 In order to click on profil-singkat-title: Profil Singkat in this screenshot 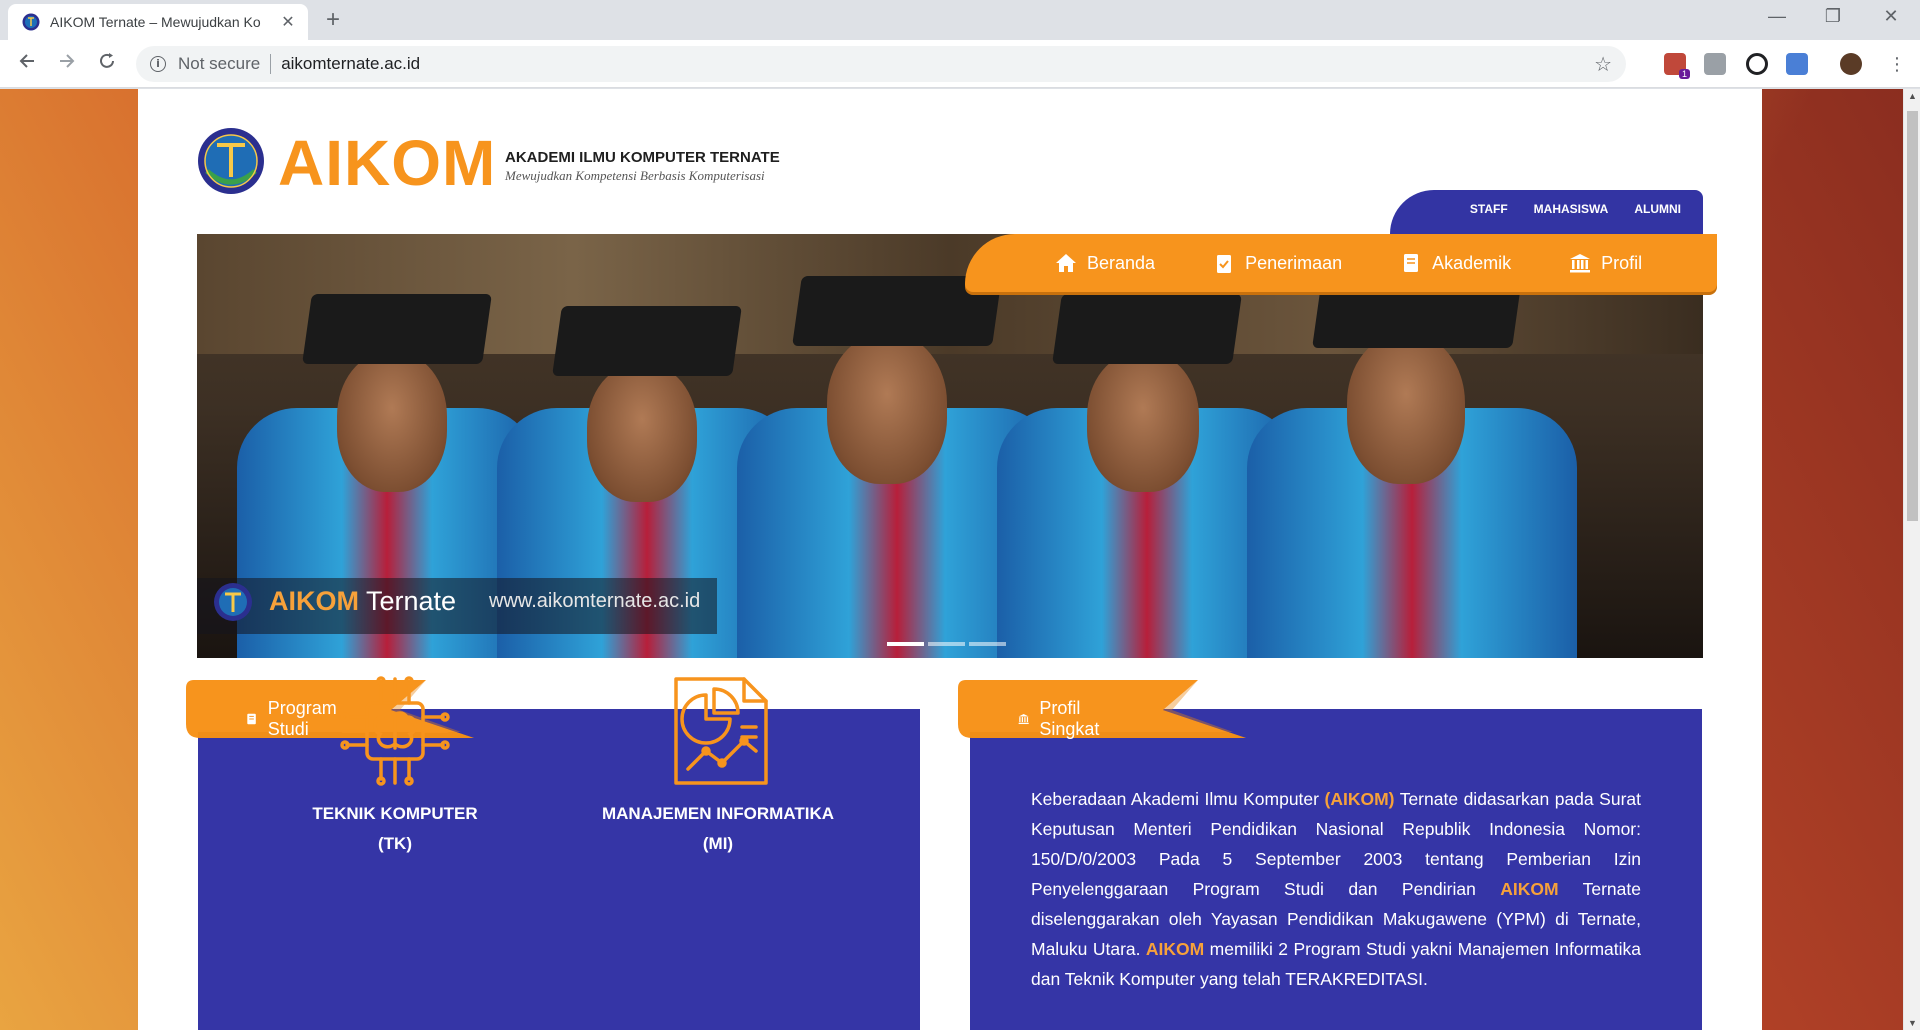, I will do `click(1062, 719)`.